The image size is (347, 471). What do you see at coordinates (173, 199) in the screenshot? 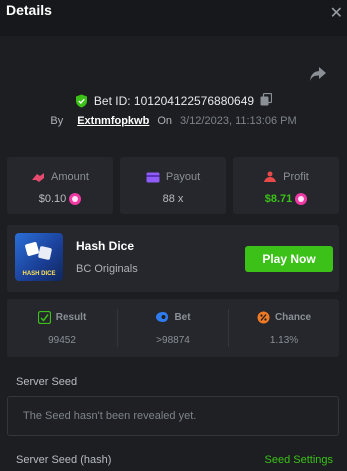
I see `payout-value: 88 x` at bounding box center [173, 199].